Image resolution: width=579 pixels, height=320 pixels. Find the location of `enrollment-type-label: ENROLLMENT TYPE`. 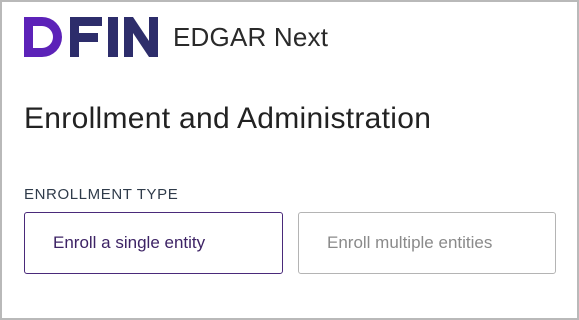

enrollment-type-label: ENROLLMENT TYPE is located at coordinates (101, 194).